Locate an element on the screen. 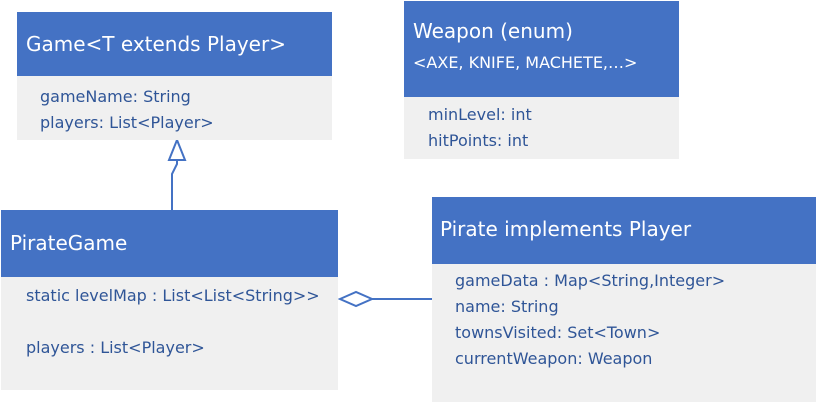 The height and width of the screenshot is (412, 829). pirate-game-attr-level-map: static levelMap : List<List<String>> is located at coordinates (173, 295).